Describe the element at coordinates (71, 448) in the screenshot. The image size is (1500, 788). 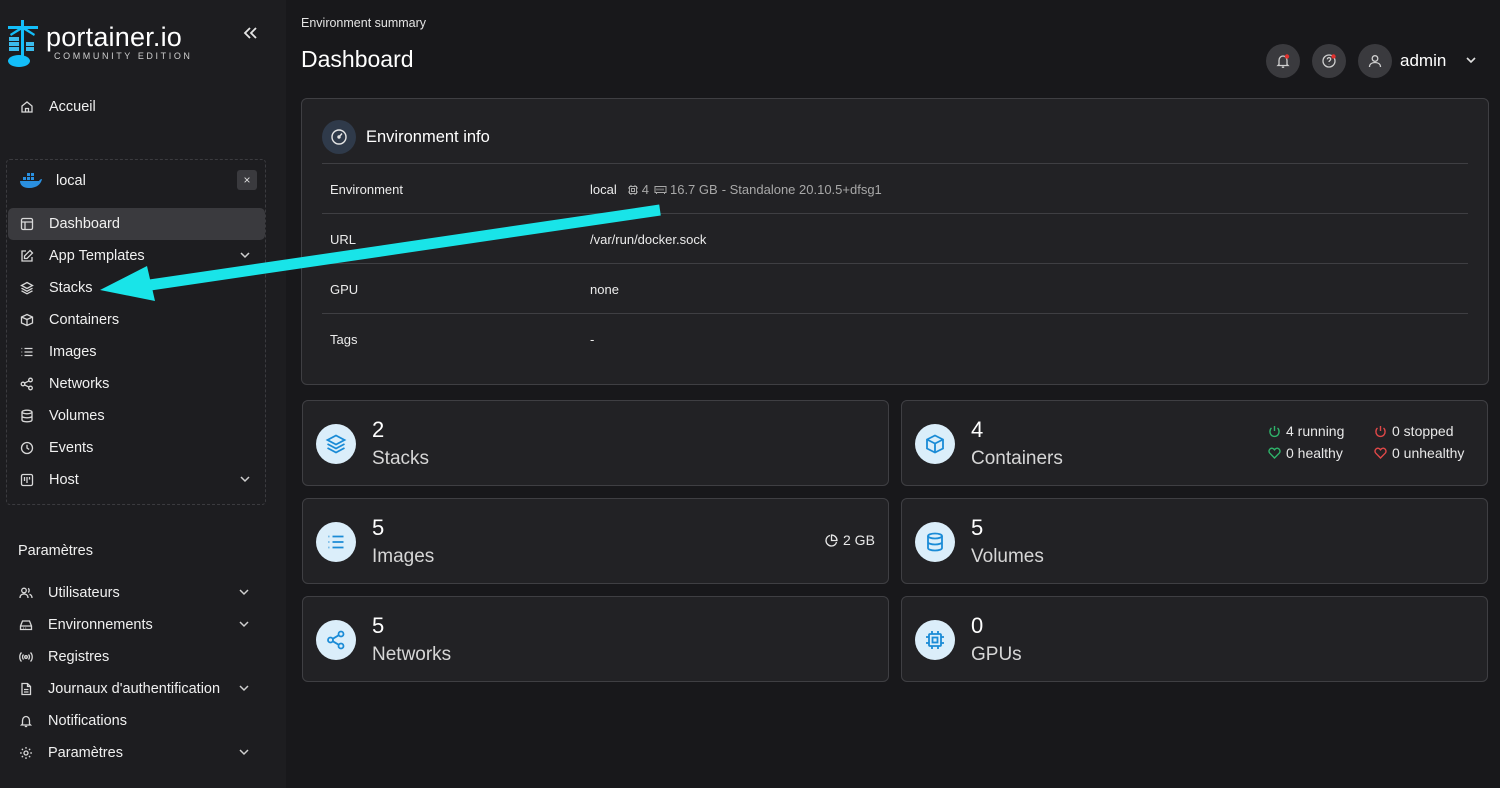
I see `sidebar-item-label: Events` at that location.